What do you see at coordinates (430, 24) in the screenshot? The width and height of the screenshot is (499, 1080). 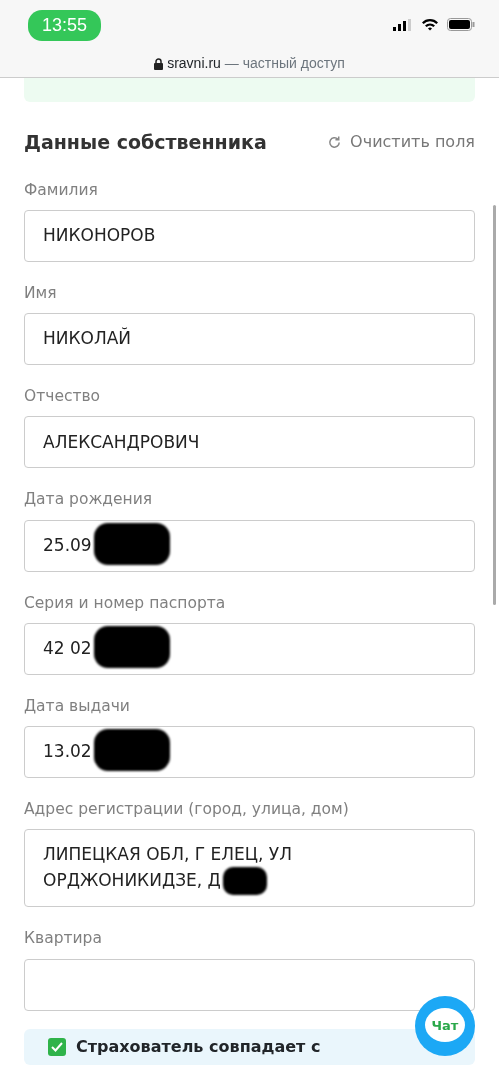 I see `wifi-icon` at bounding box center [430, 24].